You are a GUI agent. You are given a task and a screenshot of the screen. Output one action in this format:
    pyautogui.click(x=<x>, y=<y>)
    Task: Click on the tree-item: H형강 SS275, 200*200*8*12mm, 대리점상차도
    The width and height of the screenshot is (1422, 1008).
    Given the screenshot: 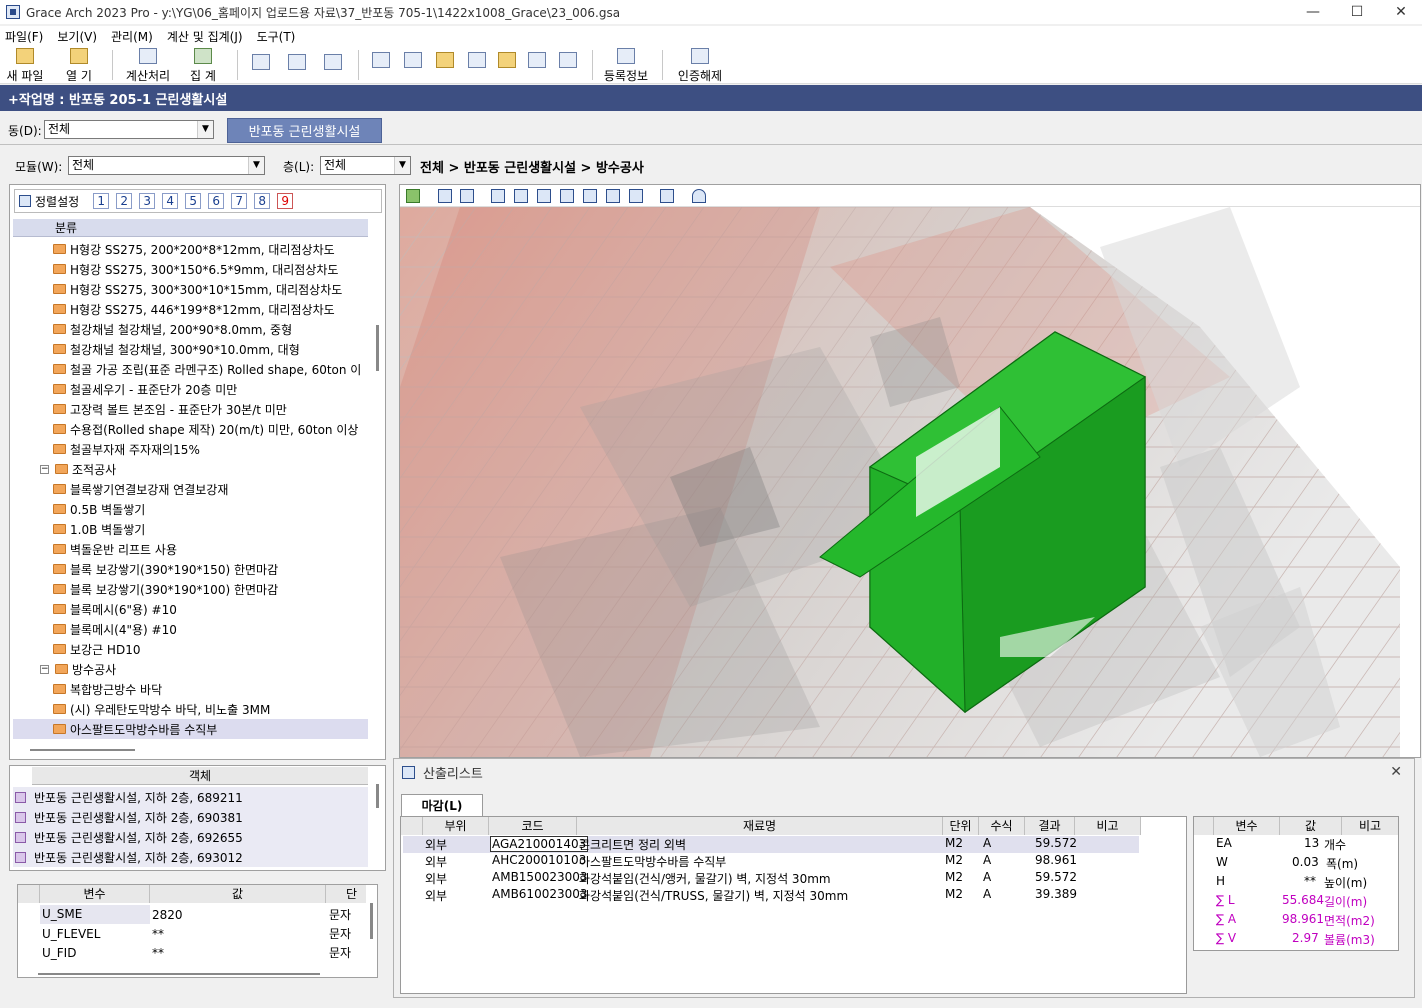 What is the action you would take?
    pyautogui.click(x=190, y=249)
    